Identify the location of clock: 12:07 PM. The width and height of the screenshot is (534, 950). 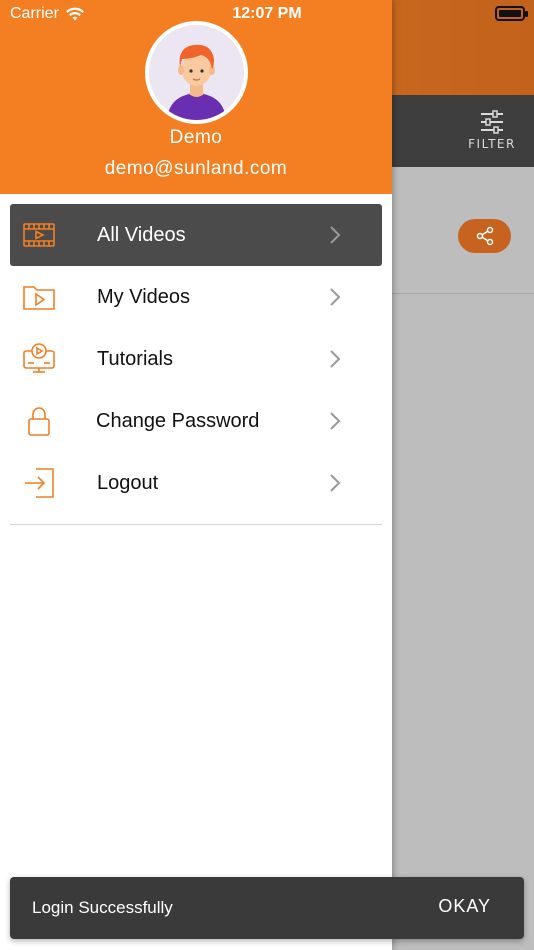
(267, 13).